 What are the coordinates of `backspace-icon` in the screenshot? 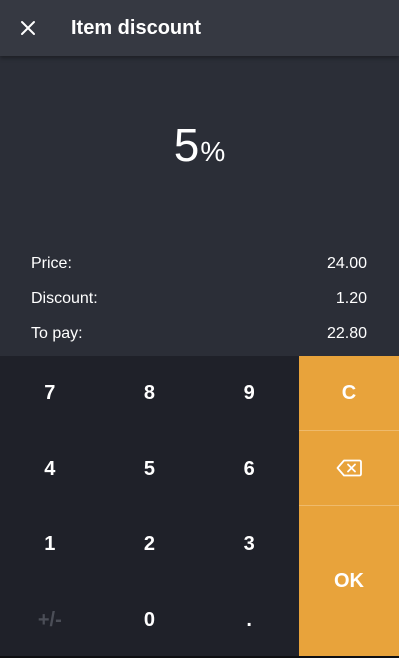 It's located at (349, 468).